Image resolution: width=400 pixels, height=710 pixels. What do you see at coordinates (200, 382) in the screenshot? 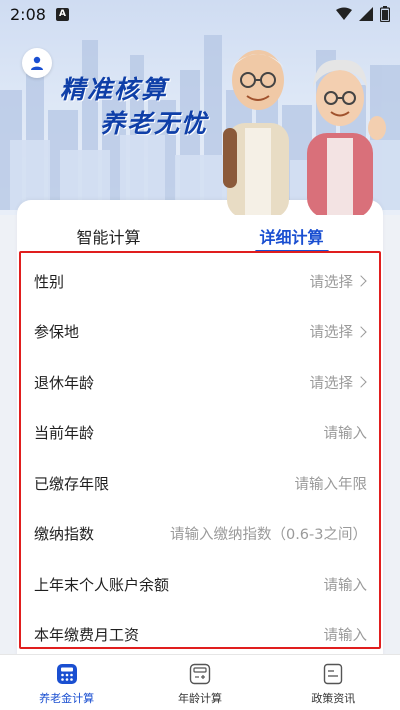
I see `retirement-age-field: 退休年龄 请选择` at bounding box center [200, 382].